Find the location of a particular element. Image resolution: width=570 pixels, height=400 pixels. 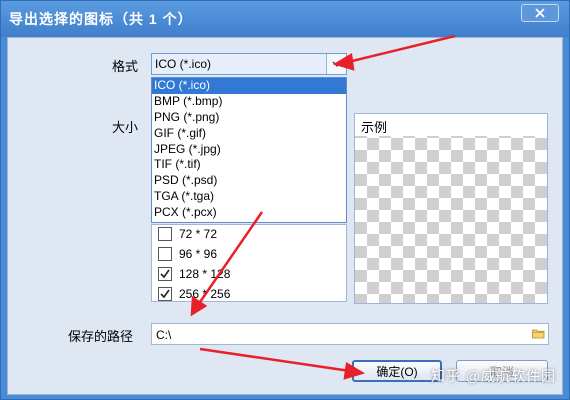

format-option-ico: ICO (*.ico) is located at coordinates (249, 86).